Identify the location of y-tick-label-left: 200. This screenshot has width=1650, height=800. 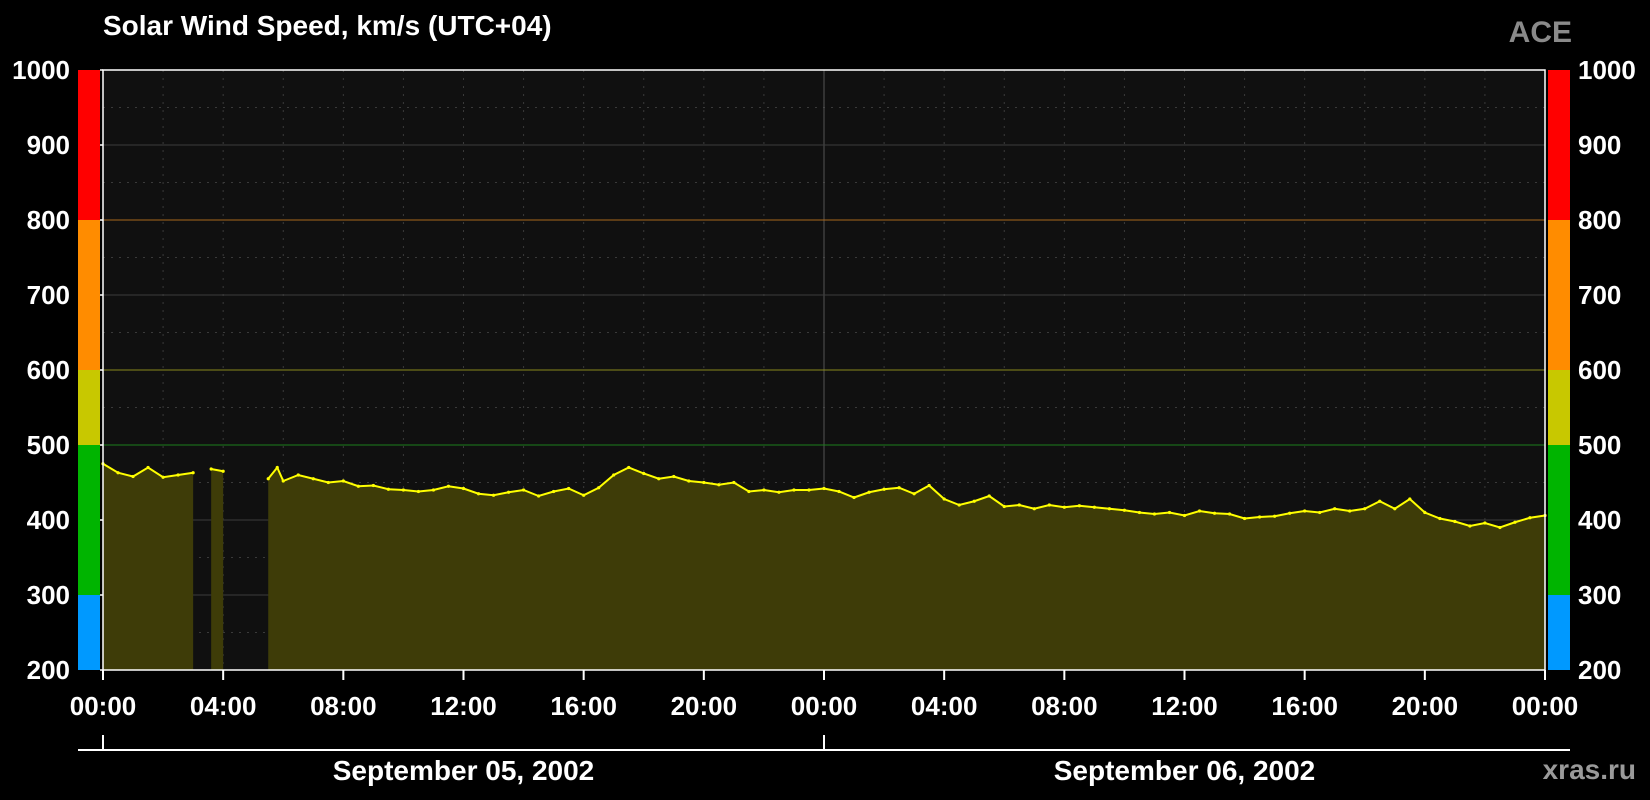
(48, 670).